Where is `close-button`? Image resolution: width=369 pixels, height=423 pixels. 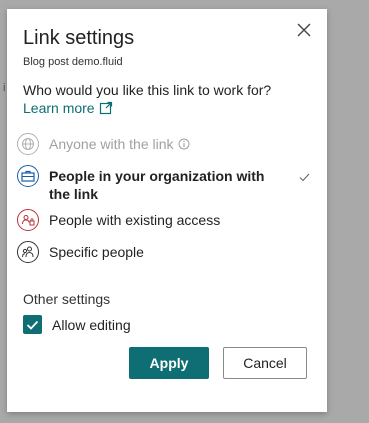 close-button is located at coordinates (304, 30).